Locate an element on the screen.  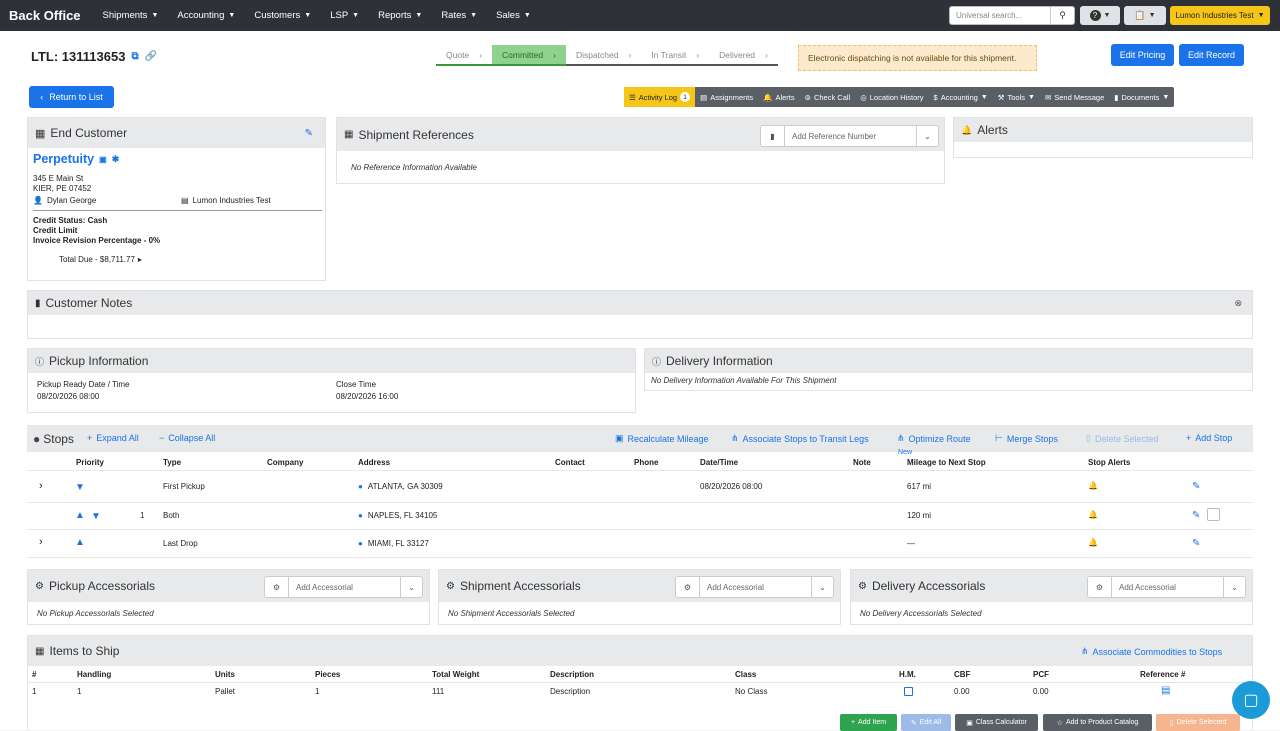
associate-stops-button: ⋔ Associate Stops to Transit Legs is located at coordinates (800, 438).